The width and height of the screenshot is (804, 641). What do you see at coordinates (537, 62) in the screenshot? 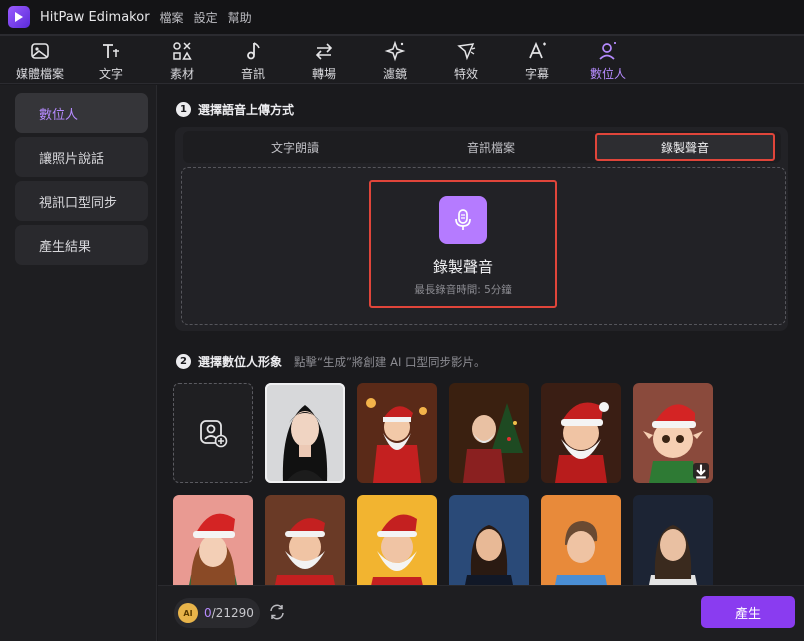
I see `tool-subtitle: 字幕` at bounding box center [537, 62].